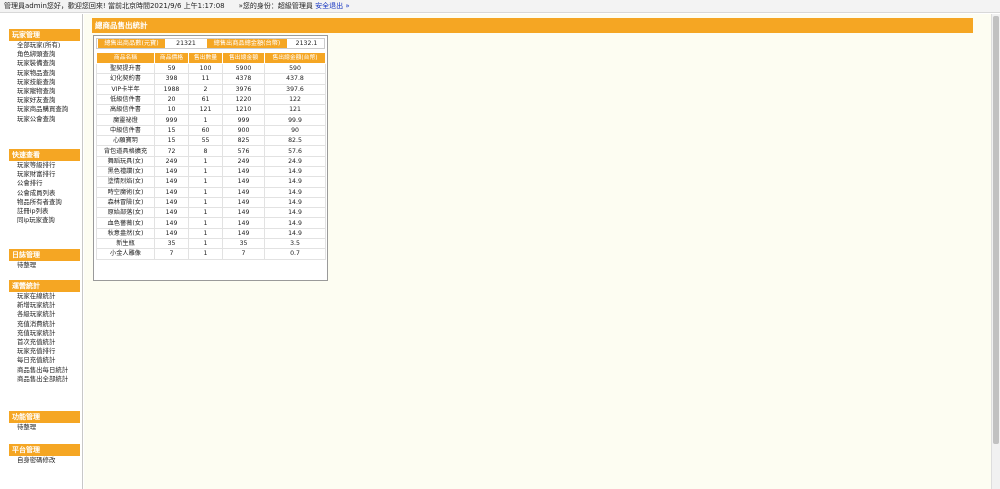 This screenshot has height=489, width=1000. What do you see at coordinates (171, 120) in the screenshot?
I see `cell-price: 999` at bounding box center [171, 120].